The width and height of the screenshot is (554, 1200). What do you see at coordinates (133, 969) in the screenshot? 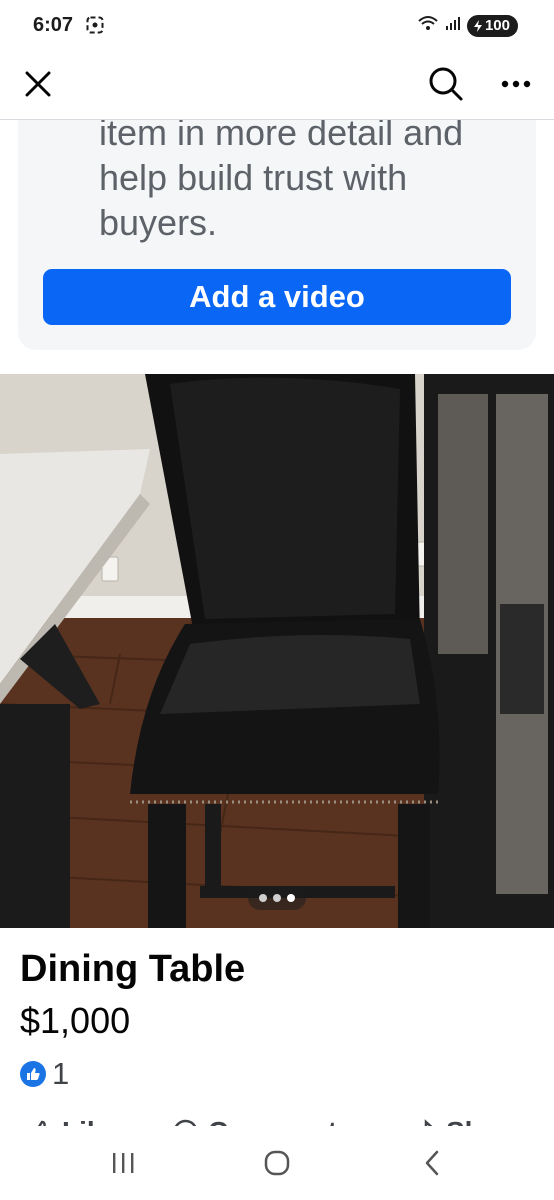
I see `listing-title: Dining Table` at bounding box center [133, 969].